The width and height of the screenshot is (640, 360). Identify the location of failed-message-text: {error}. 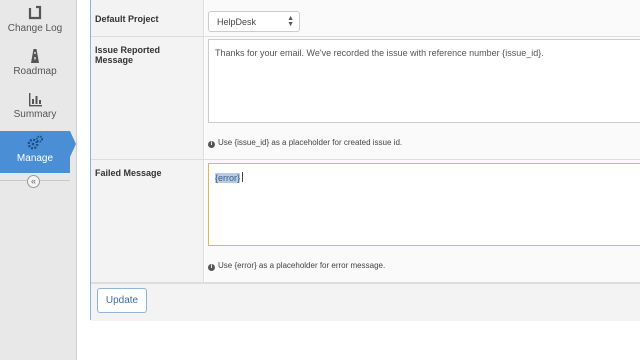
(228, 178).